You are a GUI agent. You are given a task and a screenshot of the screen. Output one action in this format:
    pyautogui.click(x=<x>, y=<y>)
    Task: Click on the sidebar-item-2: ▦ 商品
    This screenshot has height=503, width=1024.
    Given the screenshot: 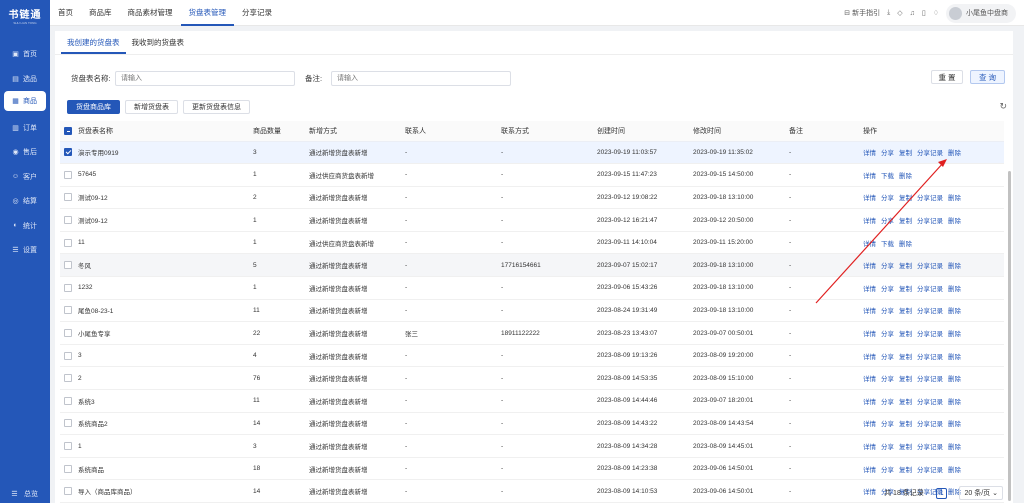 What is the action you would take?
    pyautogui.click(x=25, y=101)
    